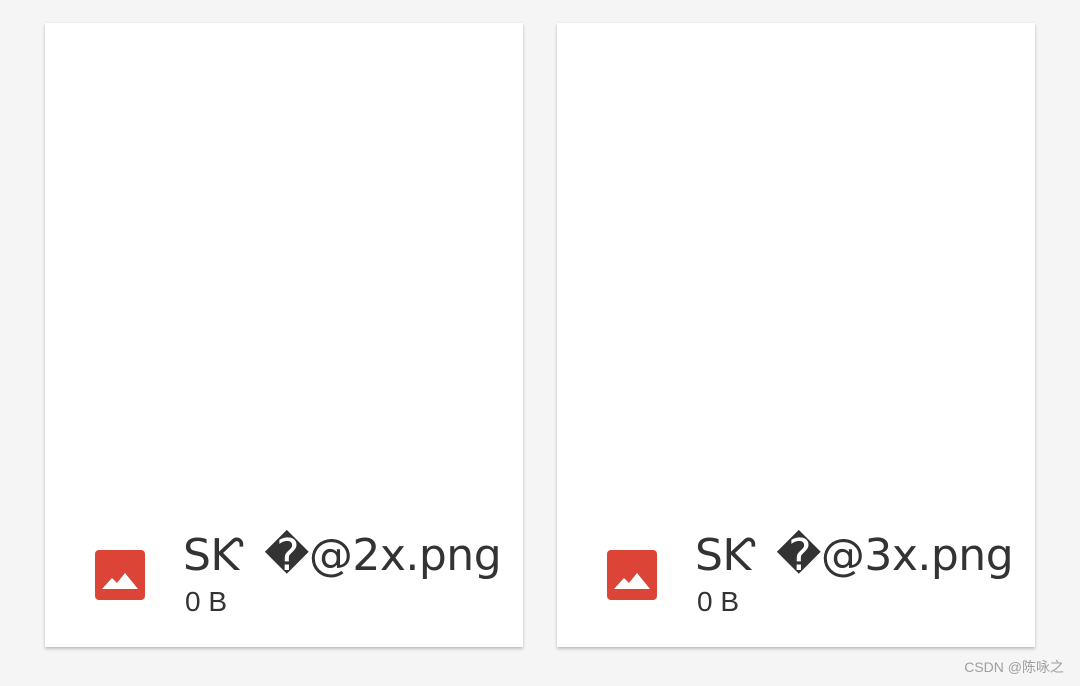 This screenshot has width=1080, height=686. I want to click on file-info: SƘ �@3x.png 0 B, so click(811, 579).